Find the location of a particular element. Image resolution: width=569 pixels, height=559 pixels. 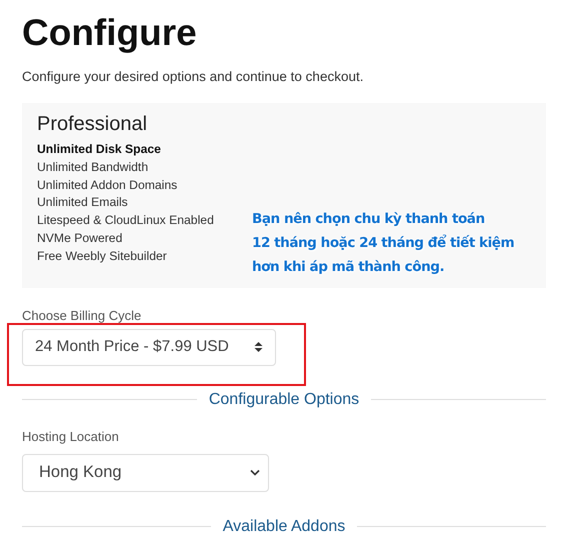

sort-arrows-icon is located at coordinates (258, 347).